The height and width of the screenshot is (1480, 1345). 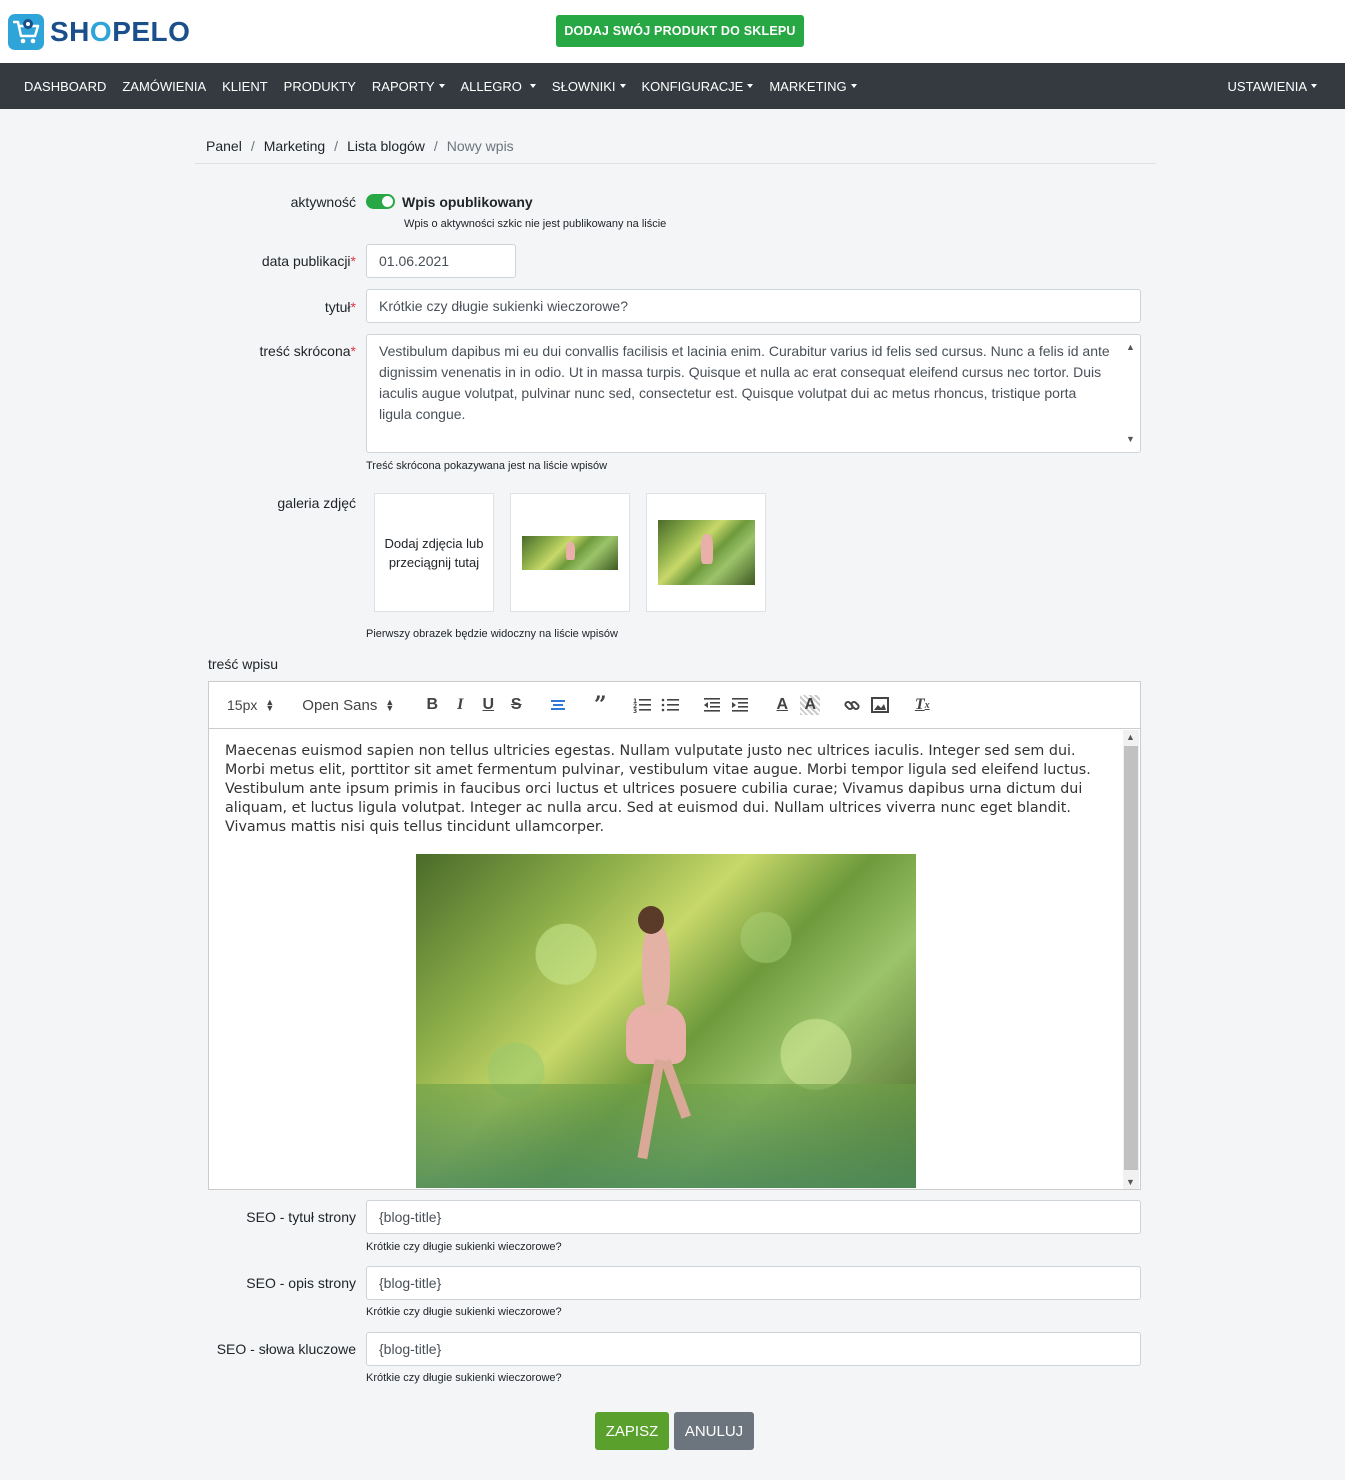 What do you see at coordinates (666, 1021) in the screenshot?
I see `editor-embedded-image` at bounding box center [666, 1021].